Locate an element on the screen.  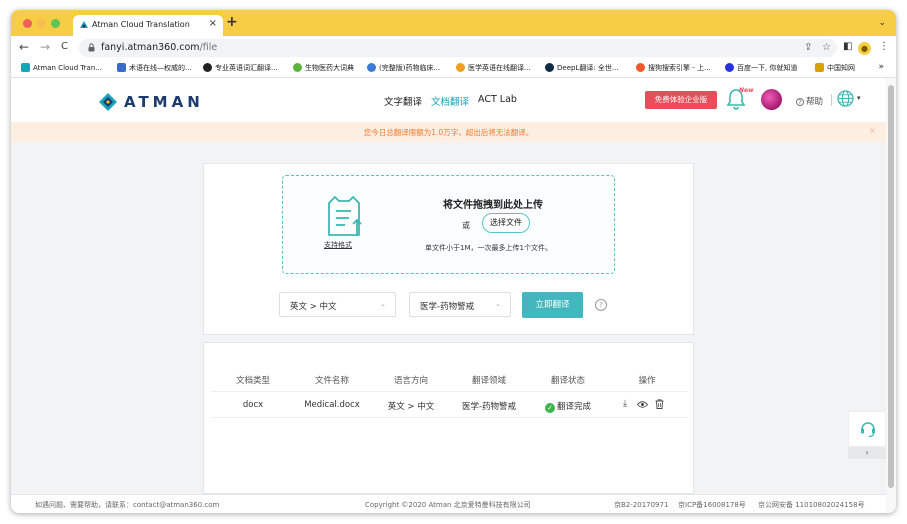
logo-text: ATMAN is located at coordinates (164, 102).